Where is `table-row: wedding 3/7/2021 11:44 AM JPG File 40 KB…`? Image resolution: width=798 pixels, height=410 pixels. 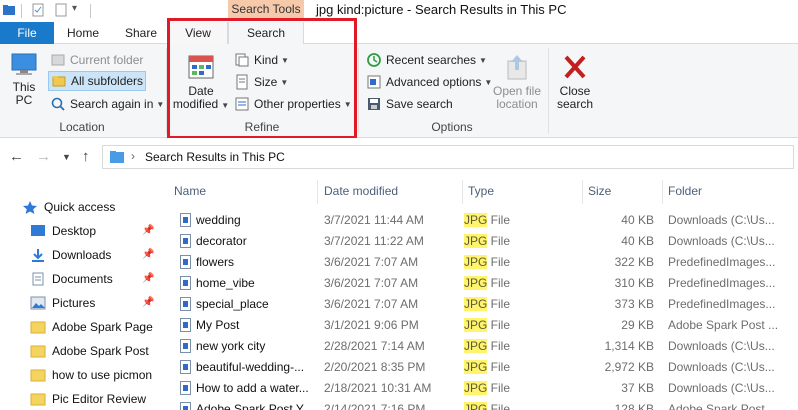 table-row: wedding 3/7/2021 11:44 AM JPG File 40 KB… is located at coordinates (479, 220).